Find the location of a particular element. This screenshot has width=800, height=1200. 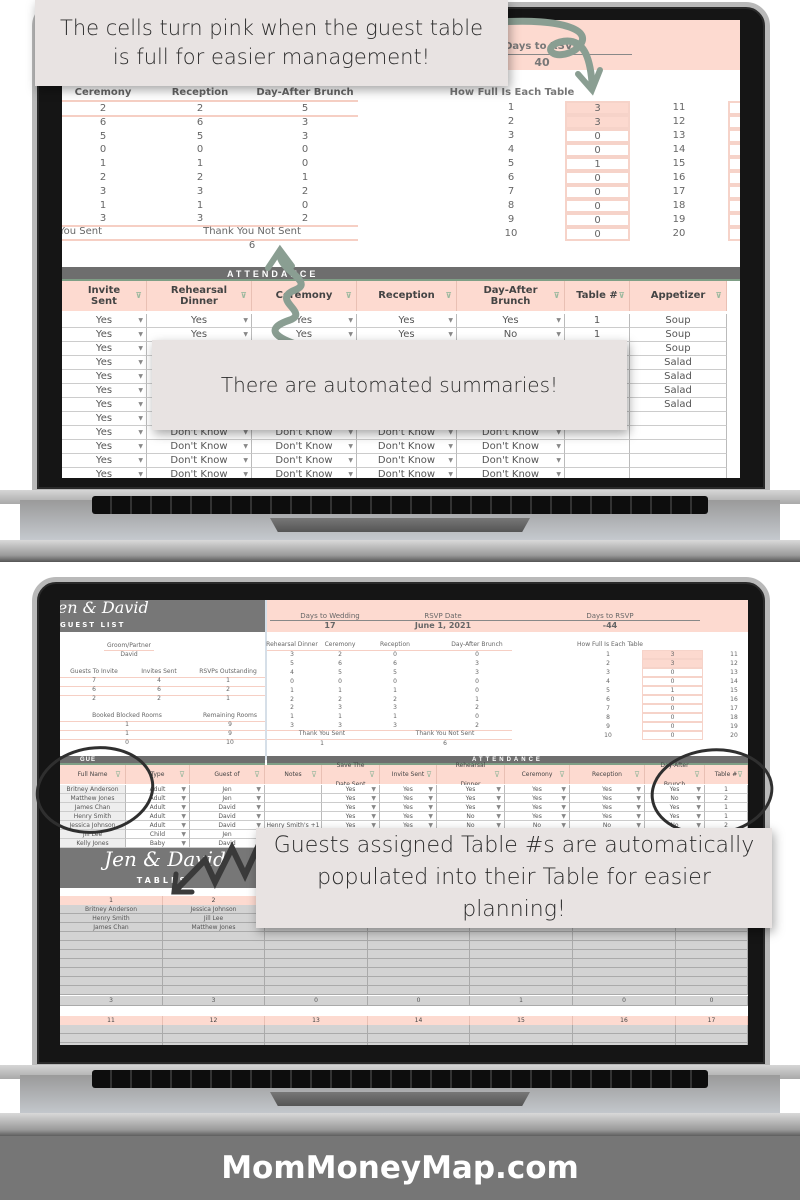

callout-summaries: There are automated summaries! is located at coordinates (389, 385).